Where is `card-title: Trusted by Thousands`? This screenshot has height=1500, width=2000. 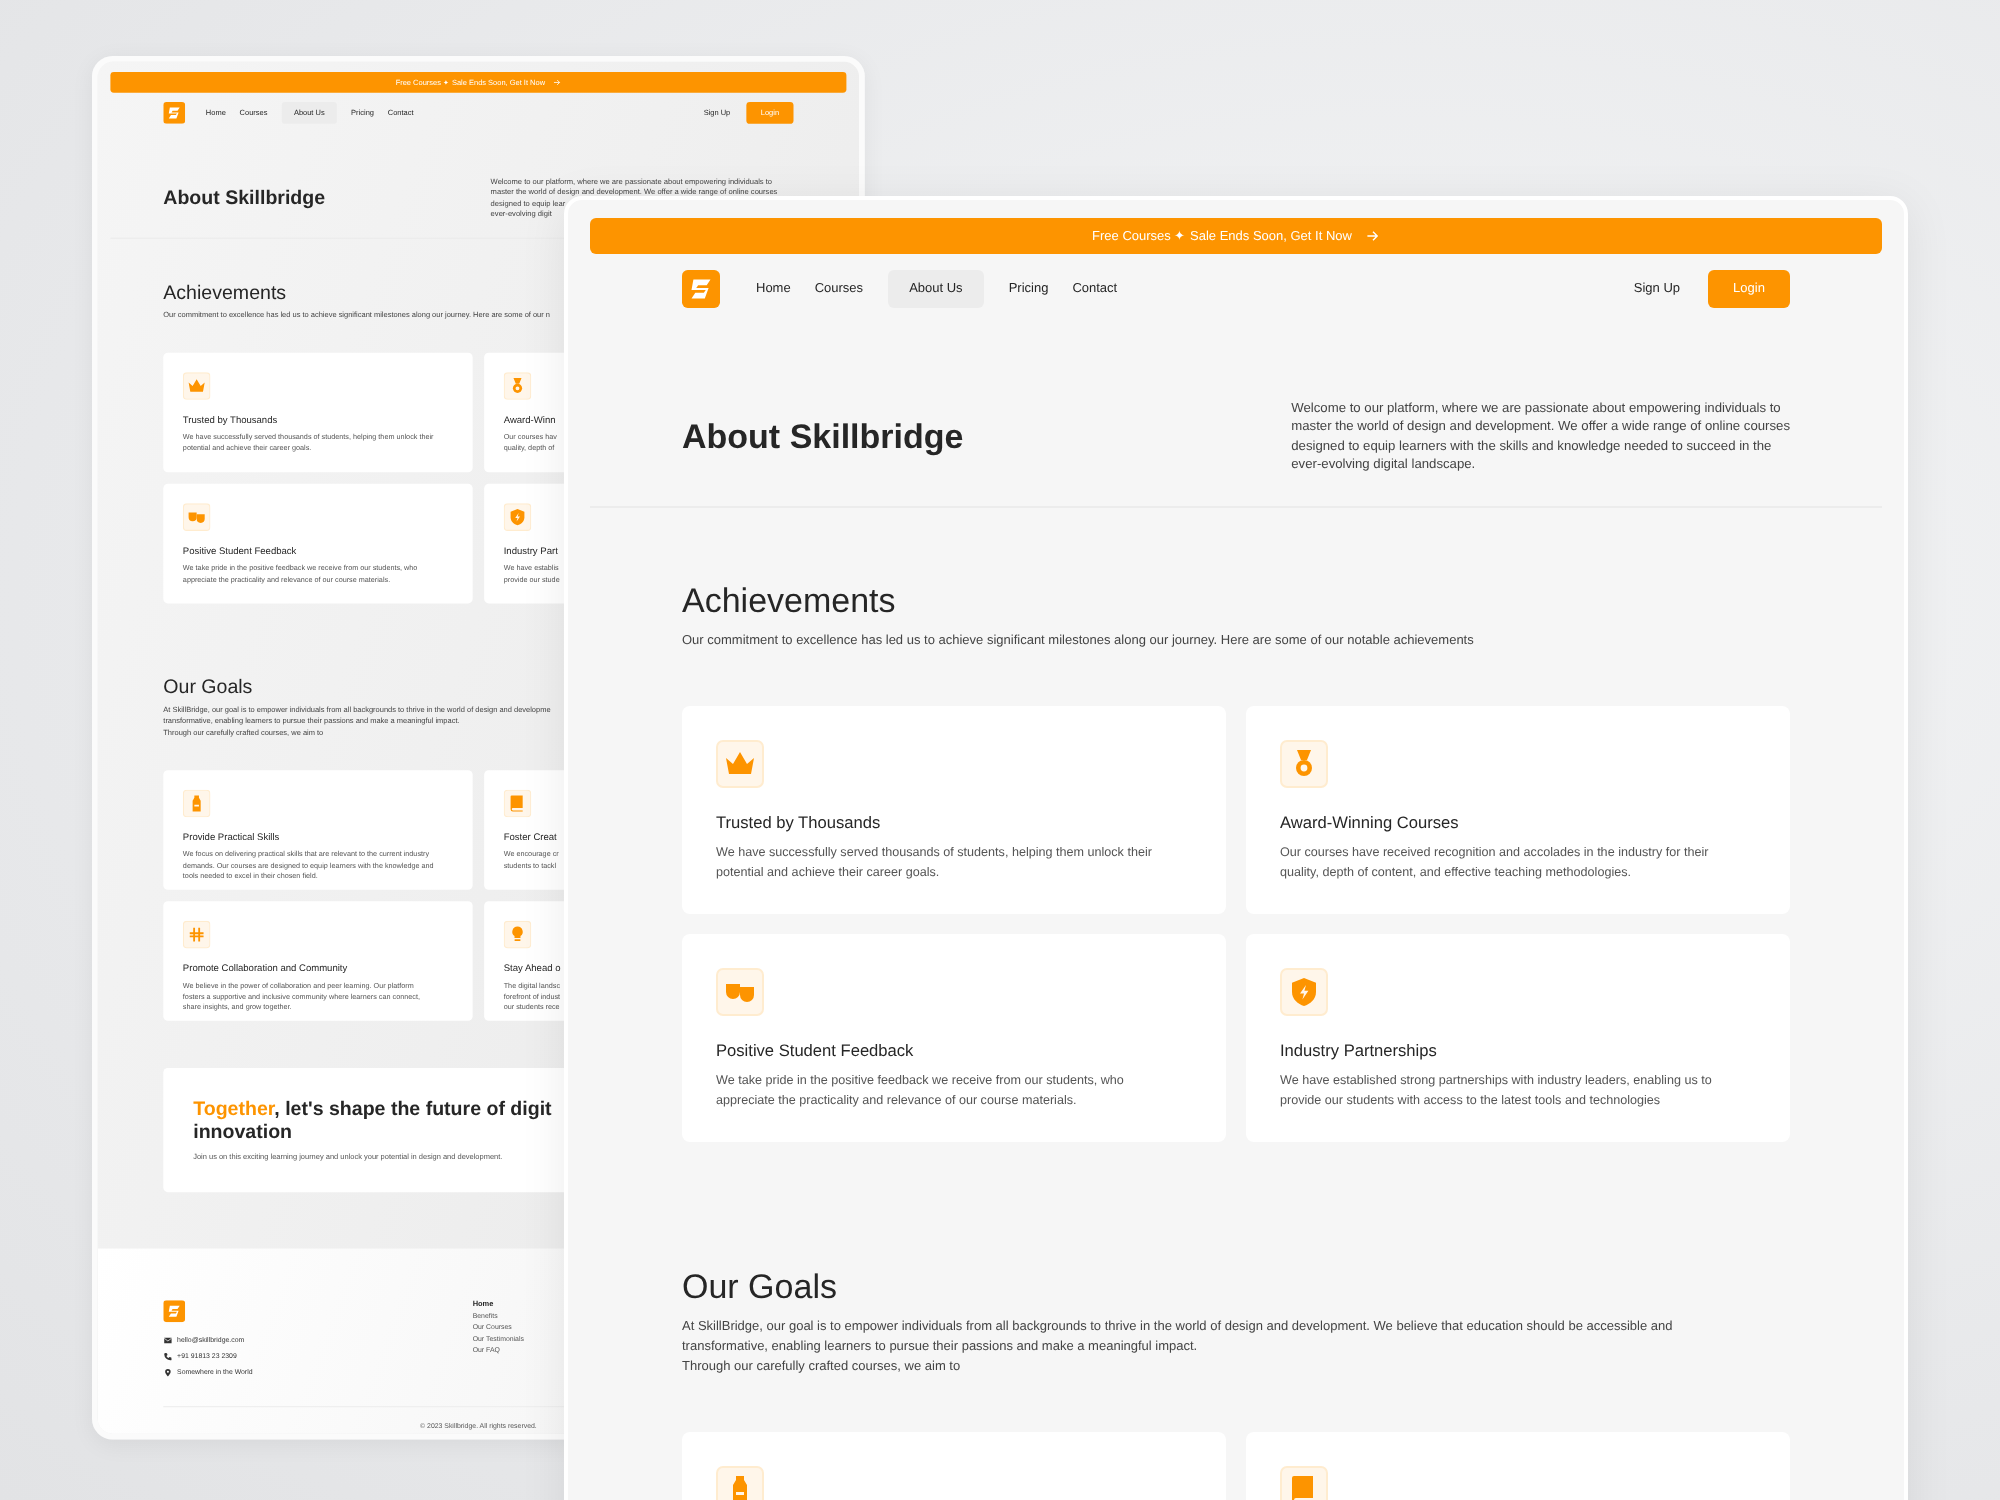
card-title: Trusted by Thousands is located at coordinates (798, 822).